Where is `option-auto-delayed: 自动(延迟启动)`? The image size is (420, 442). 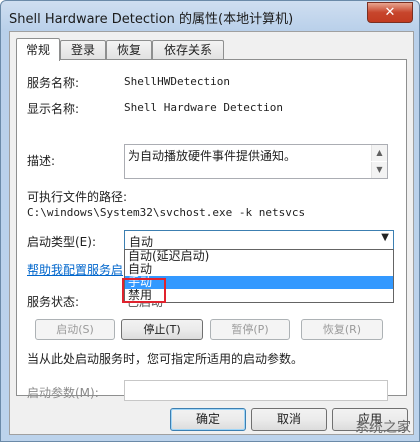 option-auto-delayed: 自动(延迟启动) is located at coordinates (259, 256).